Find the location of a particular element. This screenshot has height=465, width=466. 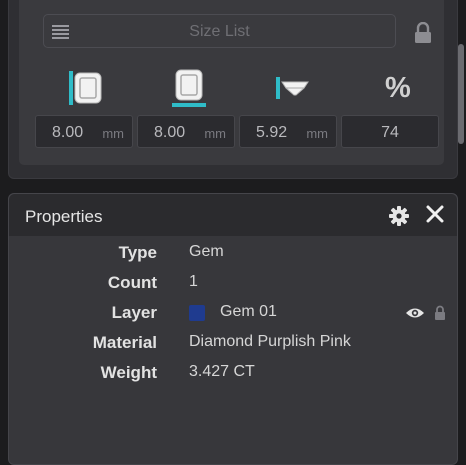

length-unit: mm is located at coordinates (215, 133).